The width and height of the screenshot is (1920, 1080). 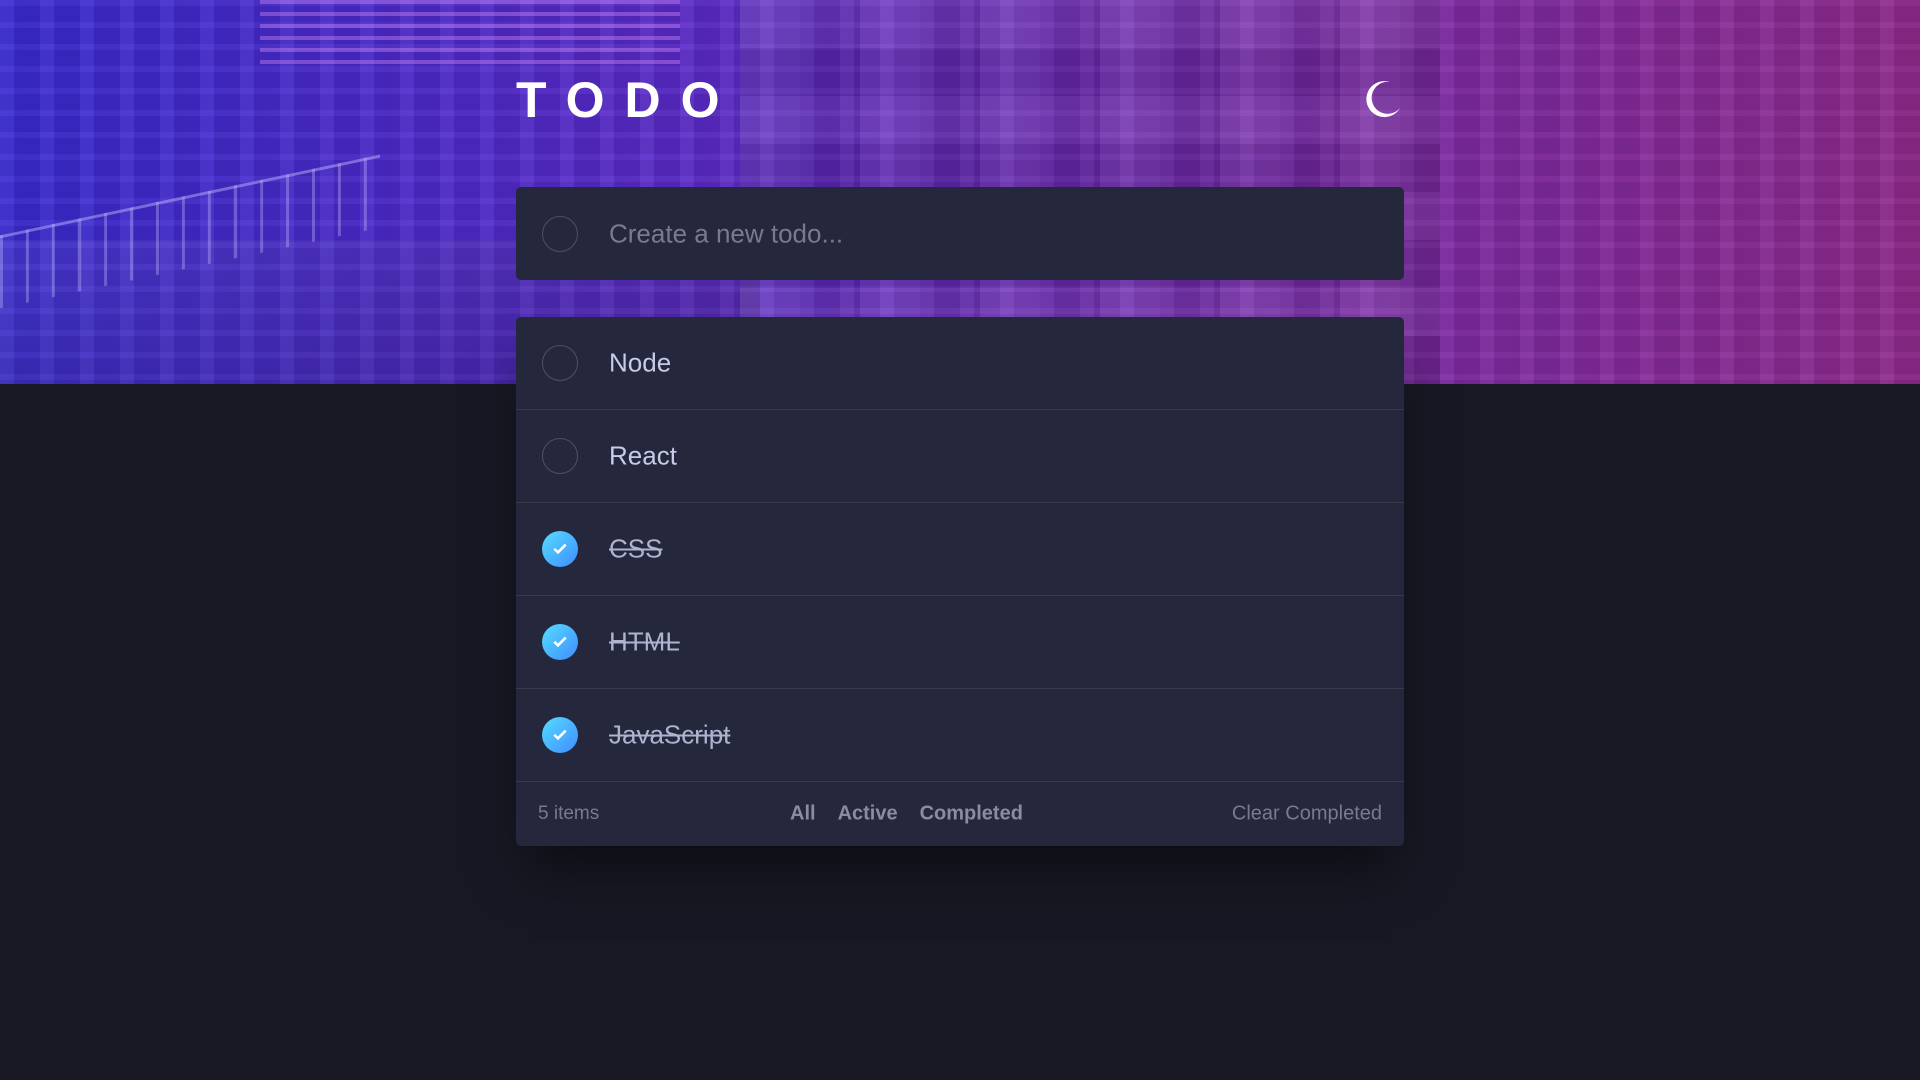 What do you see at coordinates (1307, 814) in the screenshot?
I see `clear-completed-button: Clear Completed` at bounding box center [1307, 814].